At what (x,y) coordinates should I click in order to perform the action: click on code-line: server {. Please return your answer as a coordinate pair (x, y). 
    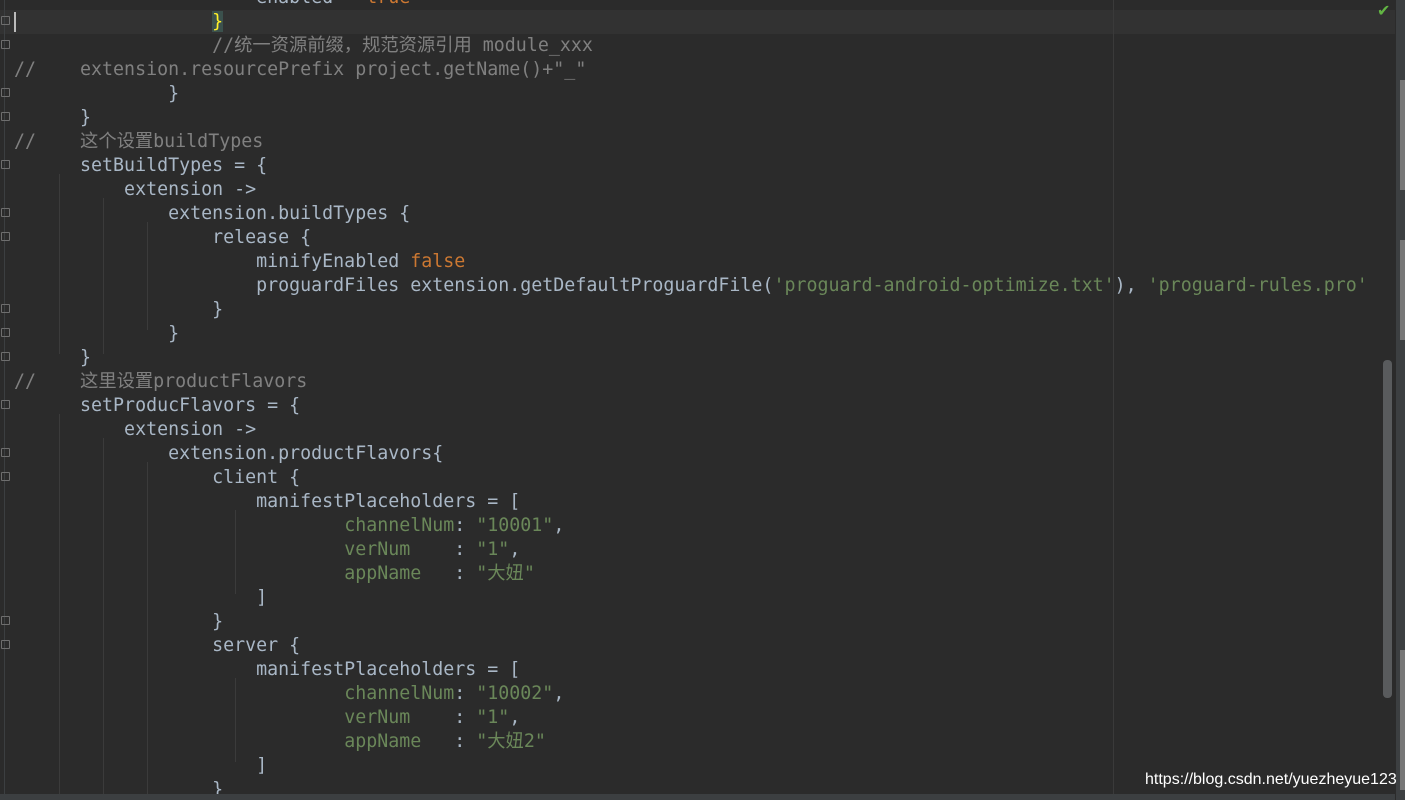
    Looking at the image, I should click on (157, 646).